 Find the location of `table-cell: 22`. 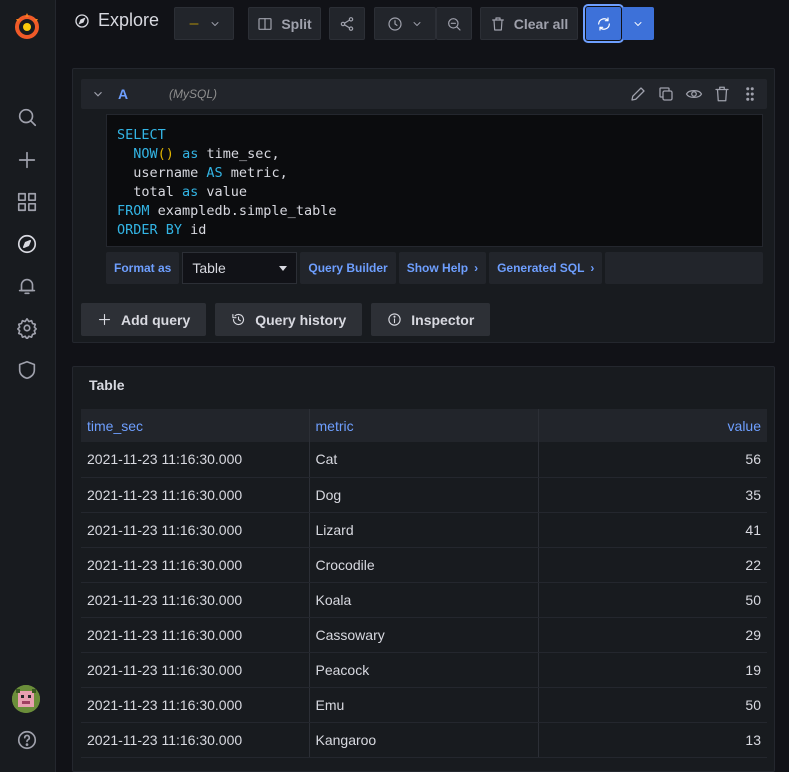

table-cell: 22 is located at coordinates (652, 565).